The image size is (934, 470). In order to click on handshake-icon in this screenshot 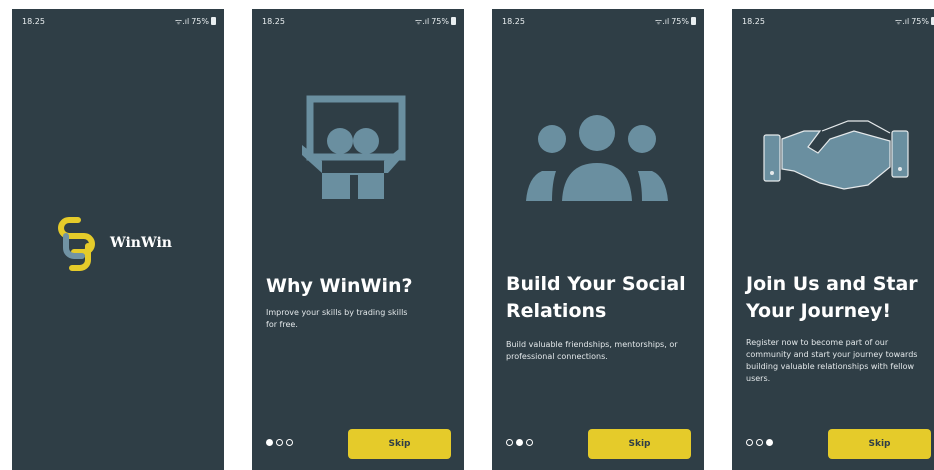, I will do `click(836, 155)`.